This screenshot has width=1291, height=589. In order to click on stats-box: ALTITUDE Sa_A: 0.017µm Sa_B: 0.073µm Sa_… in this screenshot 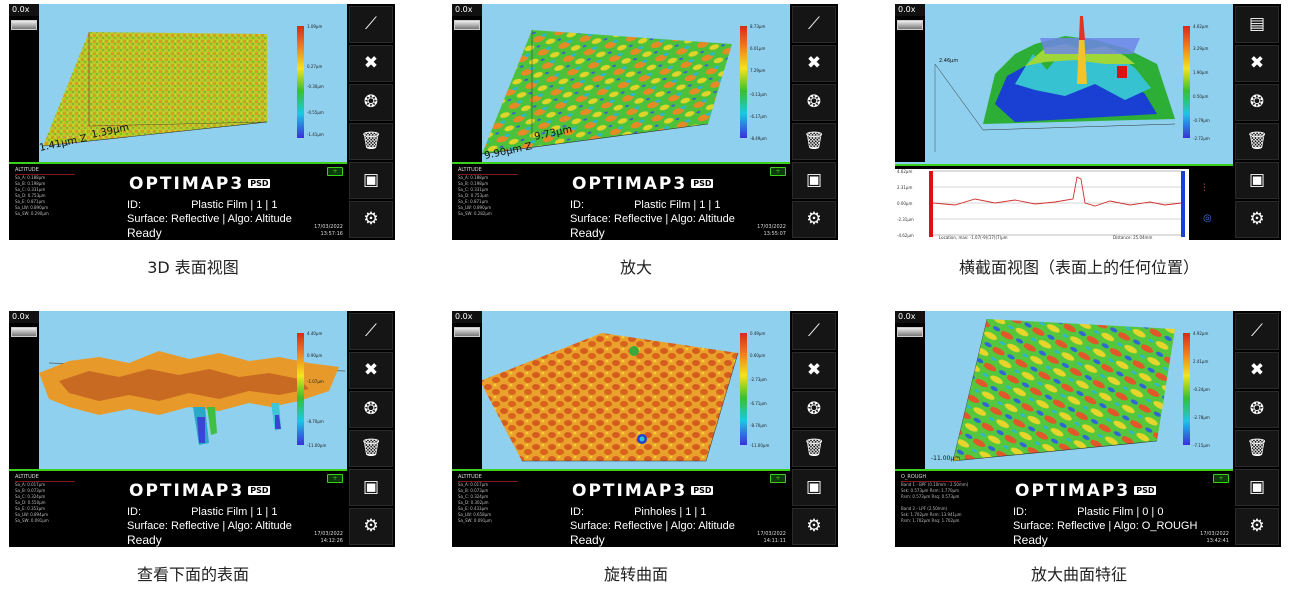, I will do `click(513, 509)`.